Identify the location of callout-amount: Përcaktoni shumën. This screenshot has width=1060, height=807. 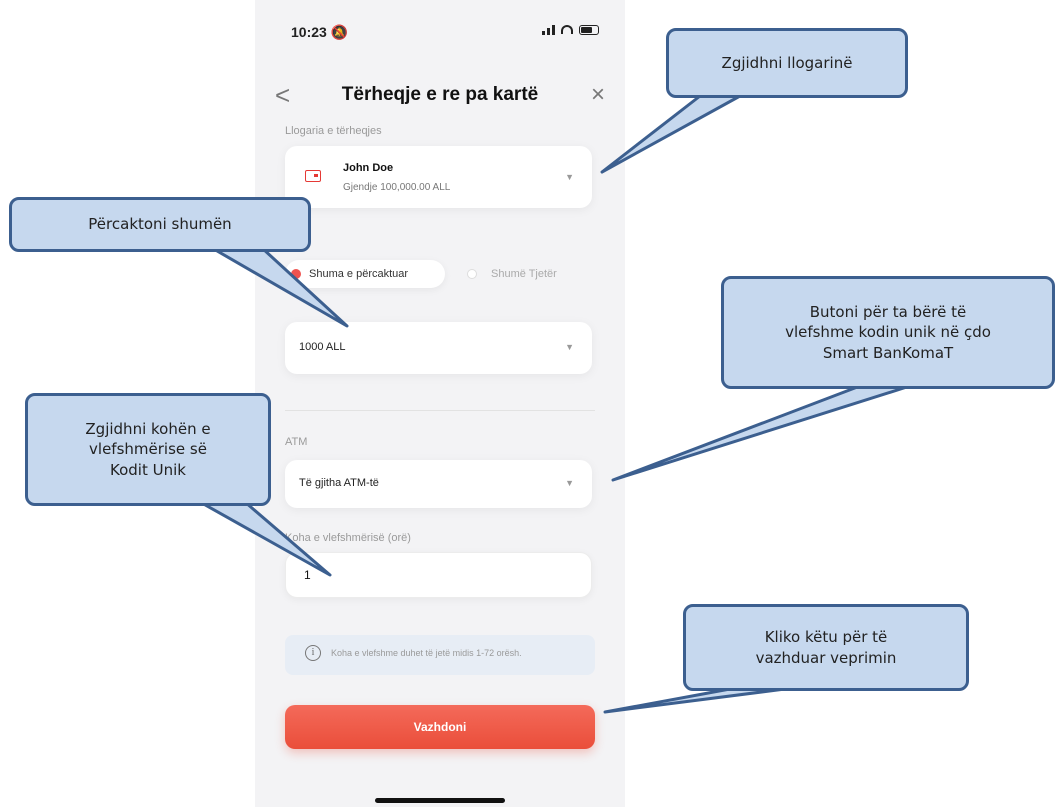
(160, 224).